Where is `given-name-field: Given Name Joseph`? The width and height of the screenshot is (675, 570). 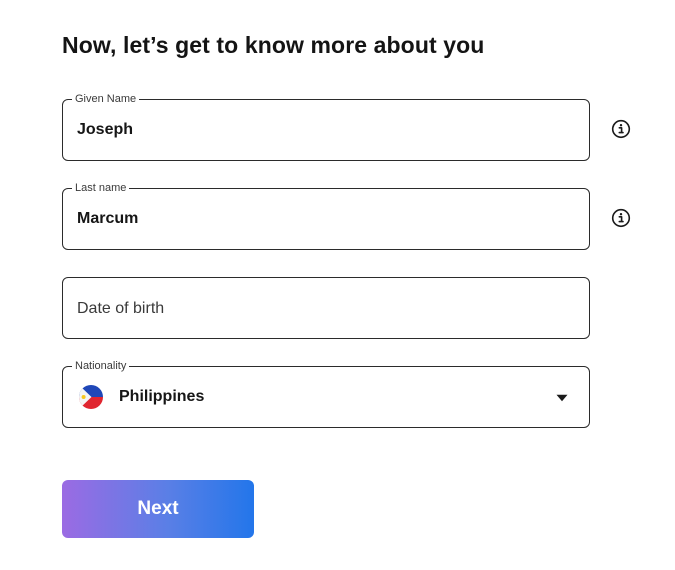 given-name-field: Given Name Joseph is located at coordinates (326, 127).